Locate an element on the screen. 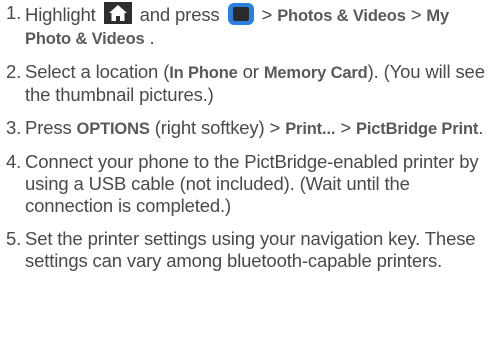 Image resolution: width=488 pixels, height=337 pixels. step-number: 4. is located at coordinates (14, 161).